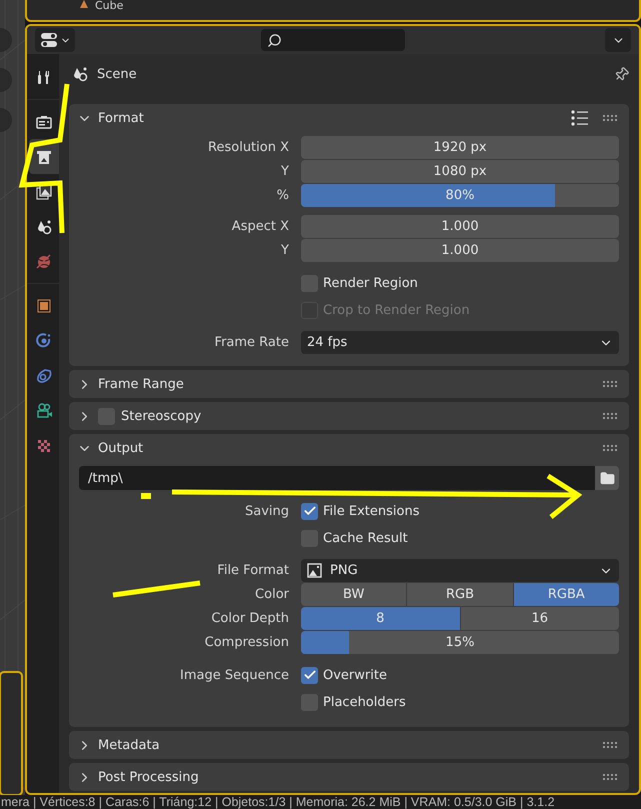  Describe the element at coordinates (234, 675) in the screenshot. I see `field-label: Image Sequence` at that location.